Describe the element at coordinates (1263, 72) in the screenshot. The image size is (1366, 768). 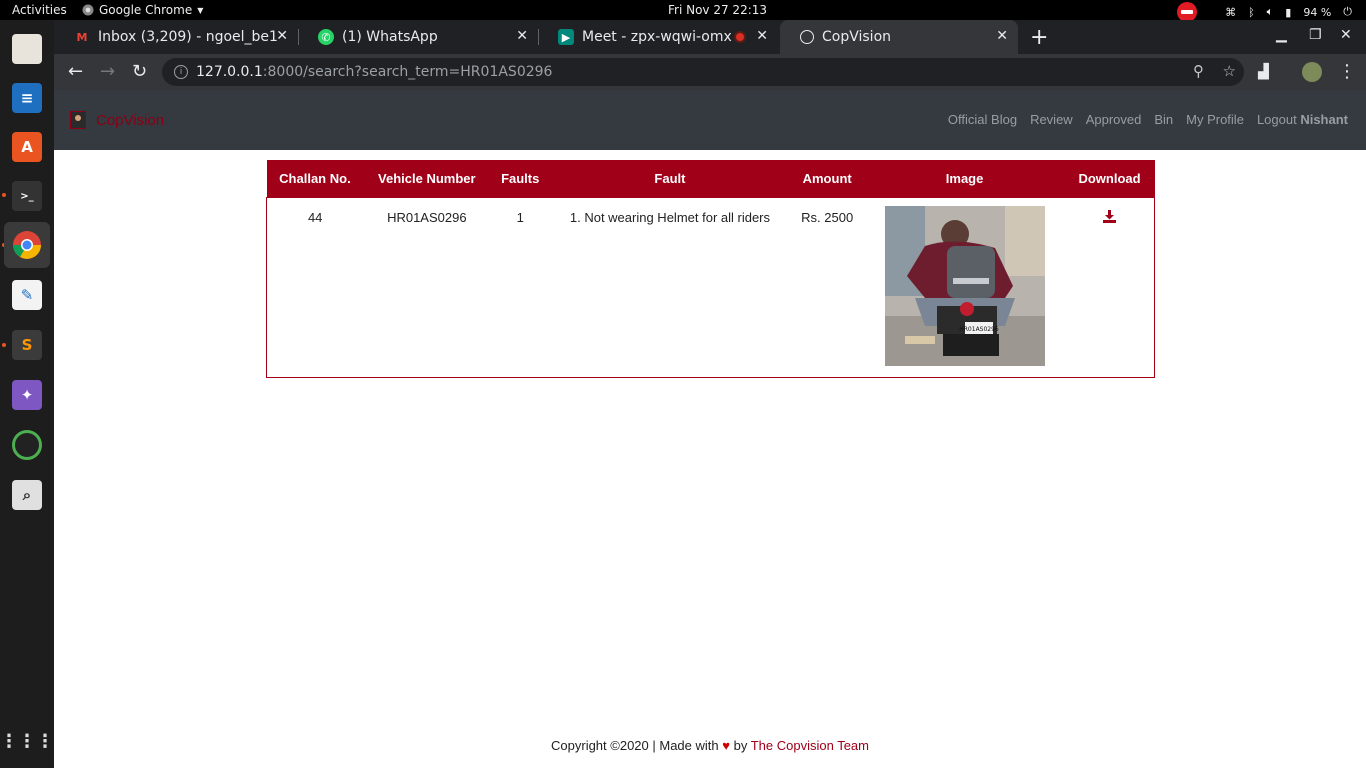
I see `extension-icon: ▟` at that location.